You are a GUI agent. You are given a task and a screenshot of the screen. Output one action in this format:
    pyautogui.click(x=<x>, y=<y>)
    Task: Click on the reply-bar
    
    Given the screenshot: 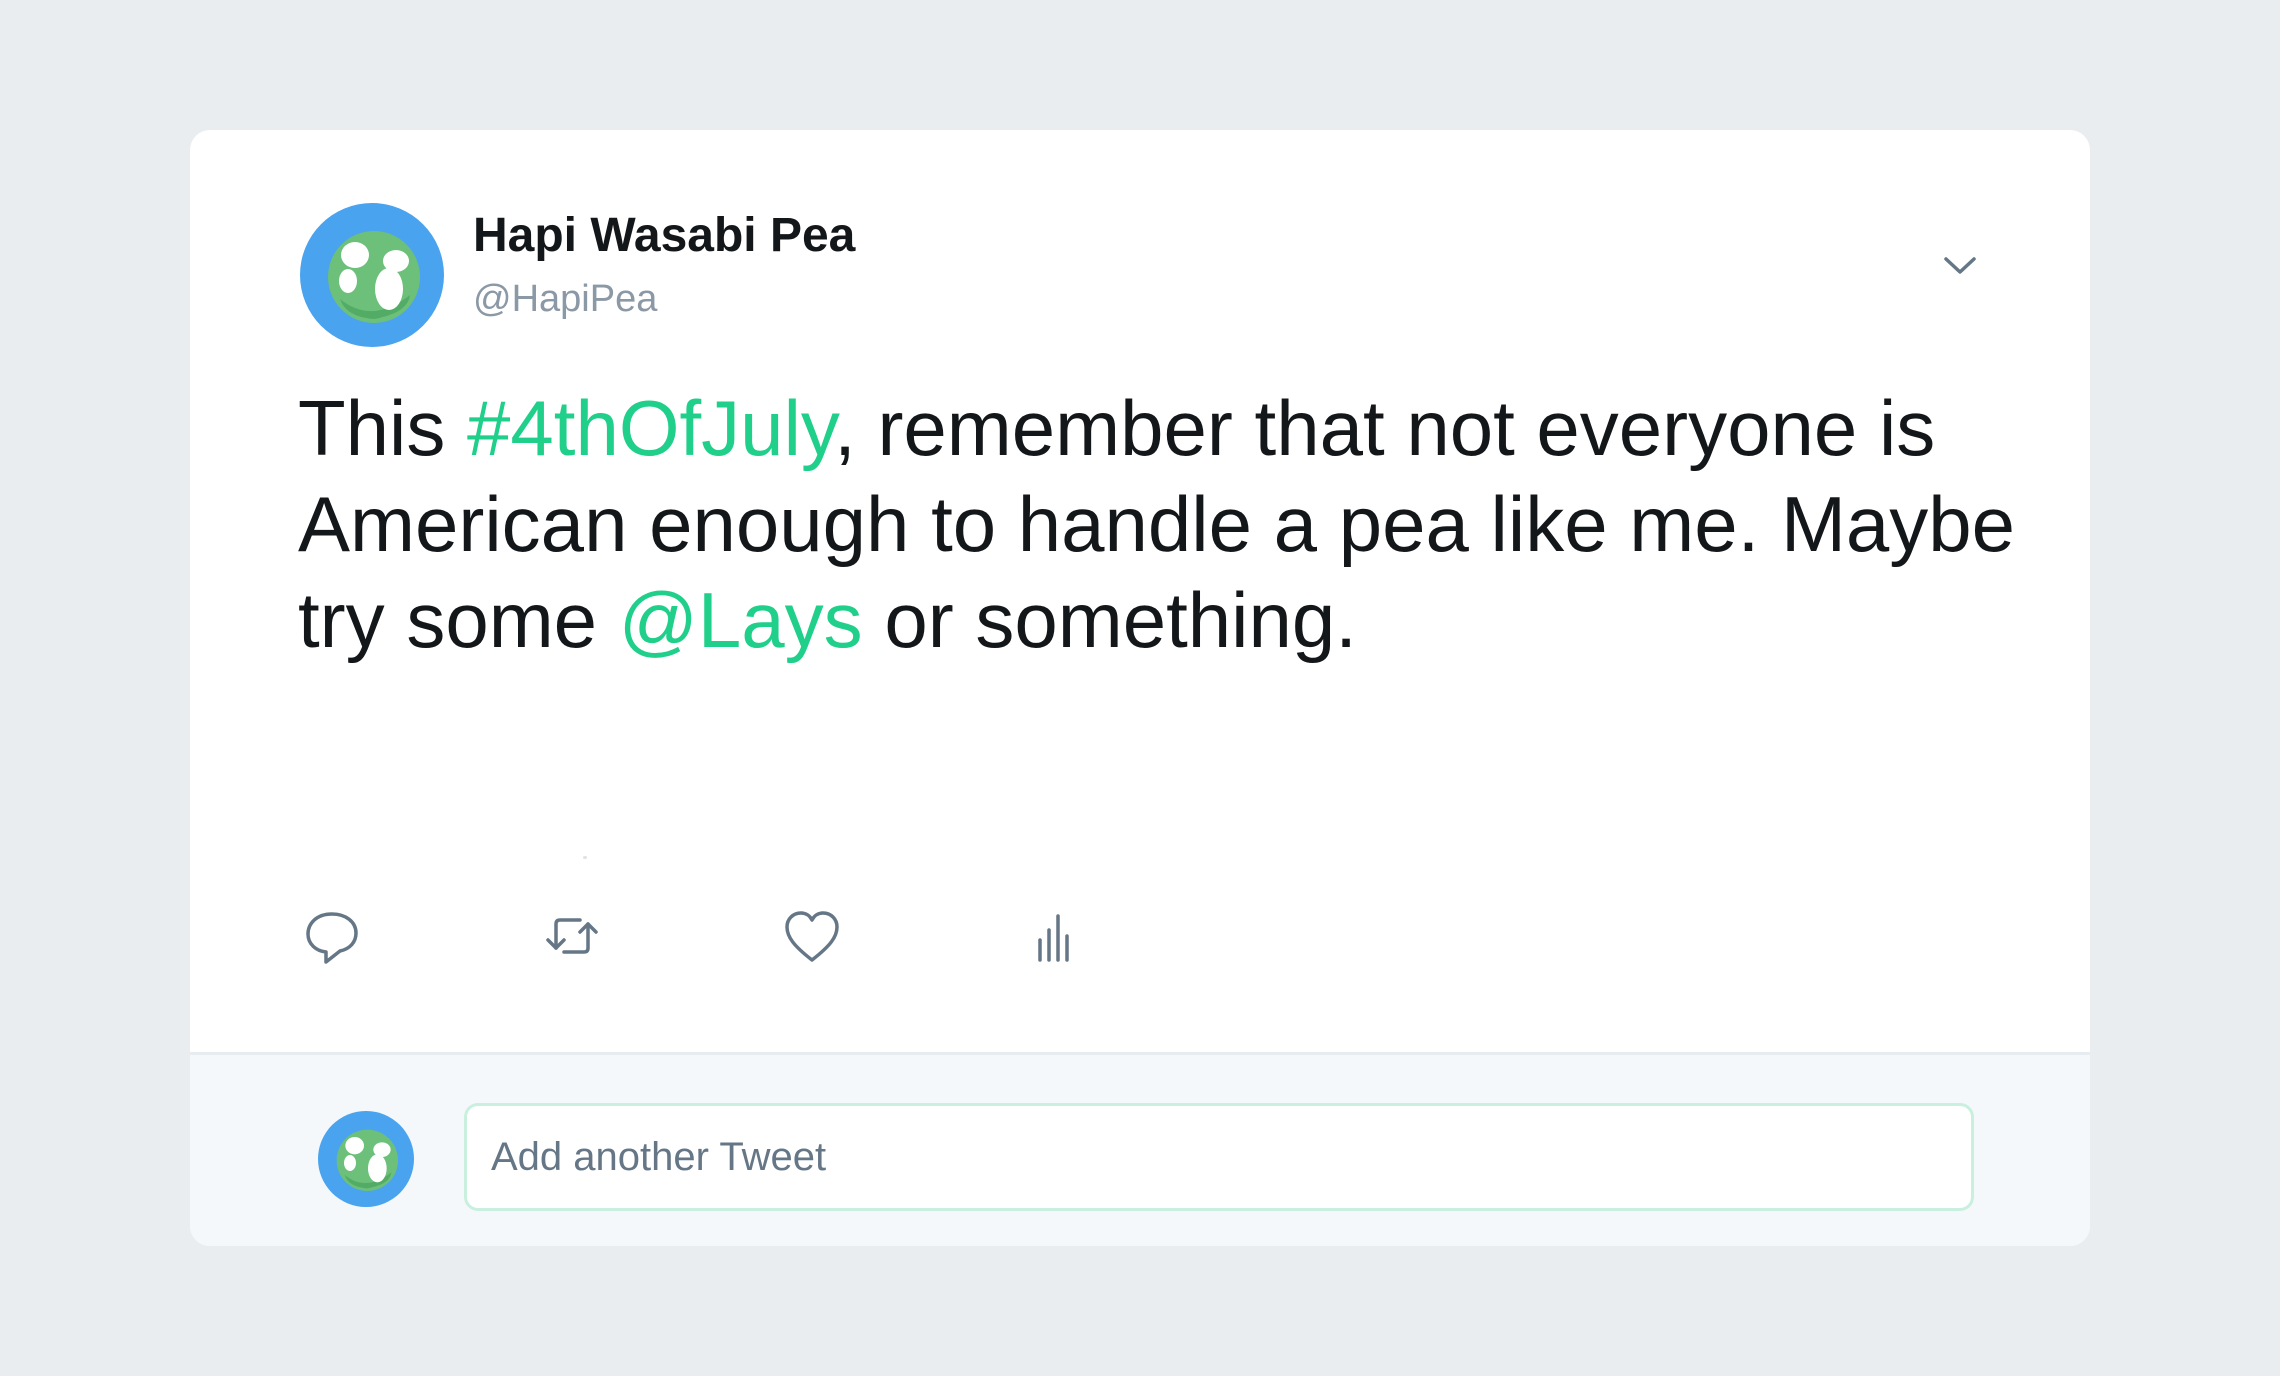 What is the action you would take?
    pyautogui.click(x=1140, y=1149)
    